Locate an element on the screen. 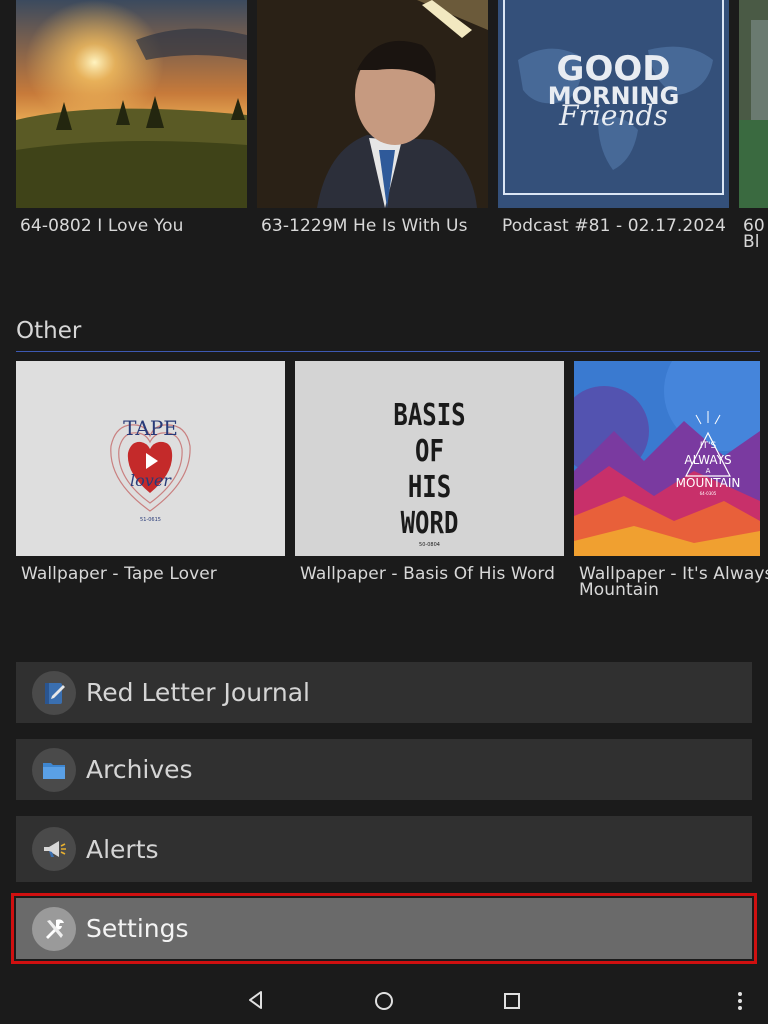  thumb-caption: 64-0802 I Love You is located at coordinates (102, 226).